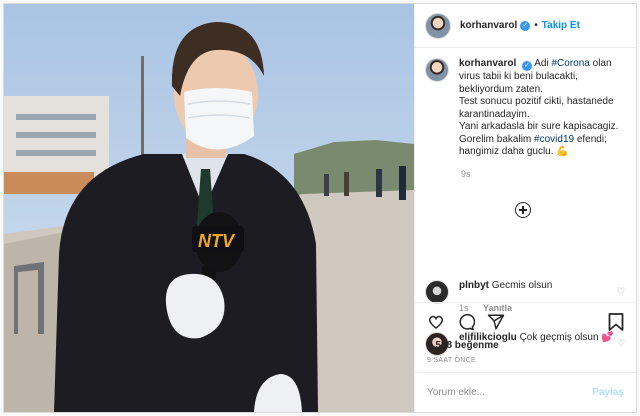 The height and width of the screenshot is (416, 640). I want to click on author-username: korhanvarol, so click(488, 25).